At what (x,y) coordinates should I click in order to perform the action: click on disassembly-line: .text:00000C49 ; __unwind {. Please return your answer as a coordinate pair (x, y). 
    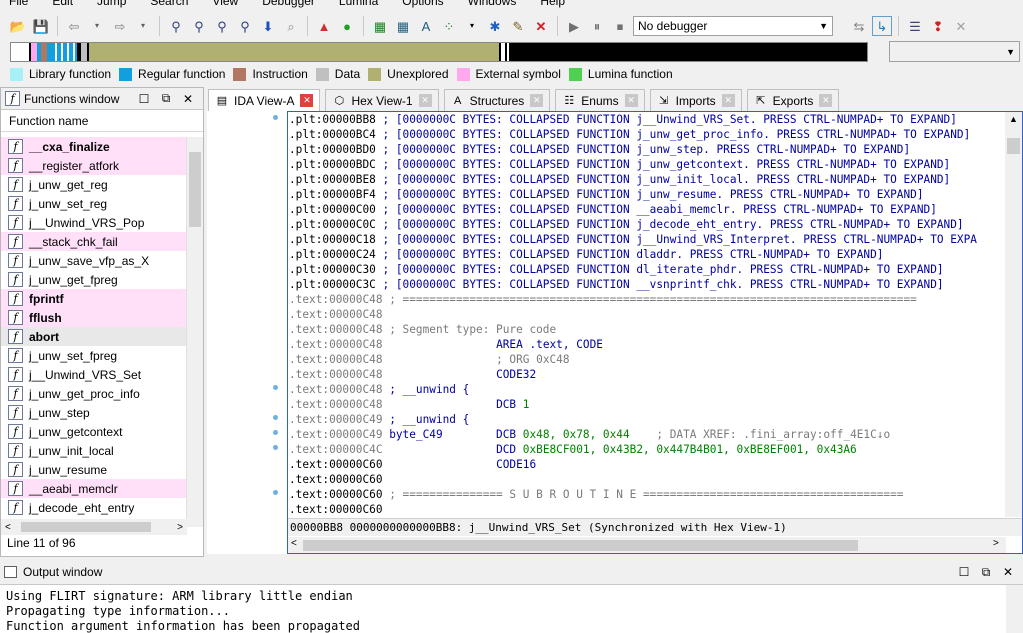
    Looking at the image, I should click on (648, 419).